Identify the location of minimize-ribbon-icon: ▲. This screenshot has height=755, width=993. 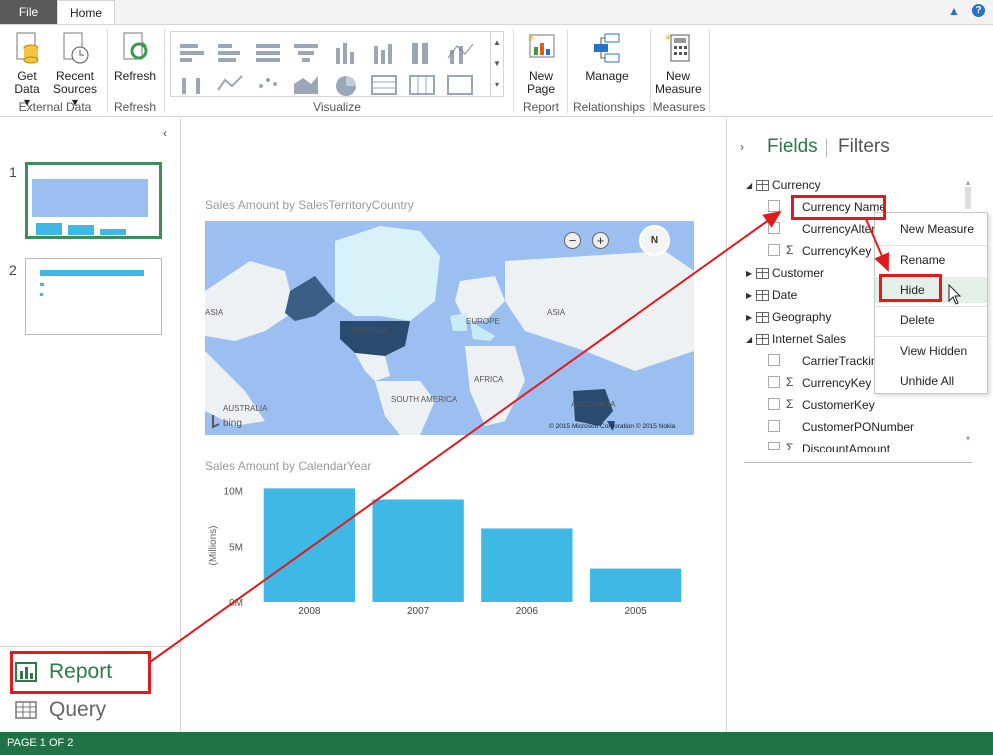
(954, 11).